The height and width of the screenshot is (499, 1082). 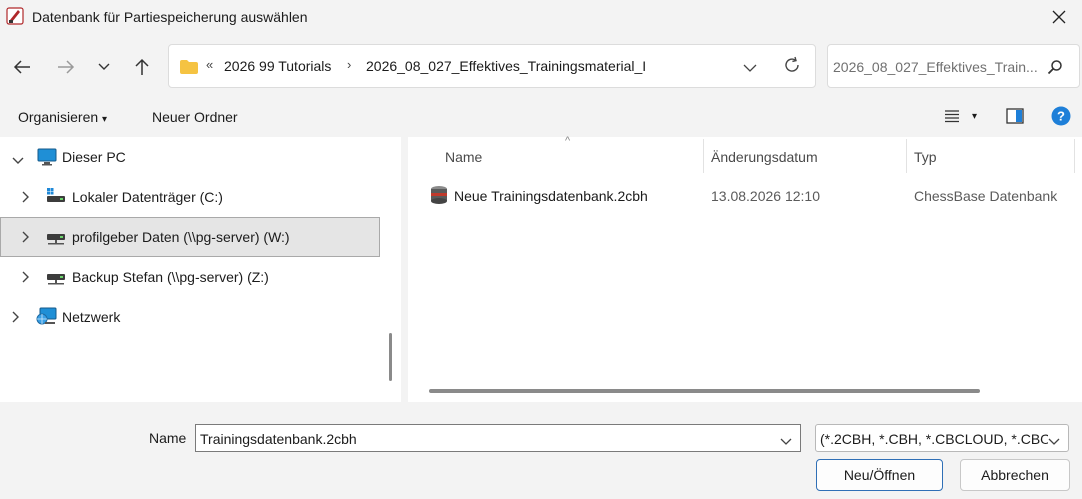 I want to click on new-folder-button: Neuer Ordner, so click(x=195, y=117).